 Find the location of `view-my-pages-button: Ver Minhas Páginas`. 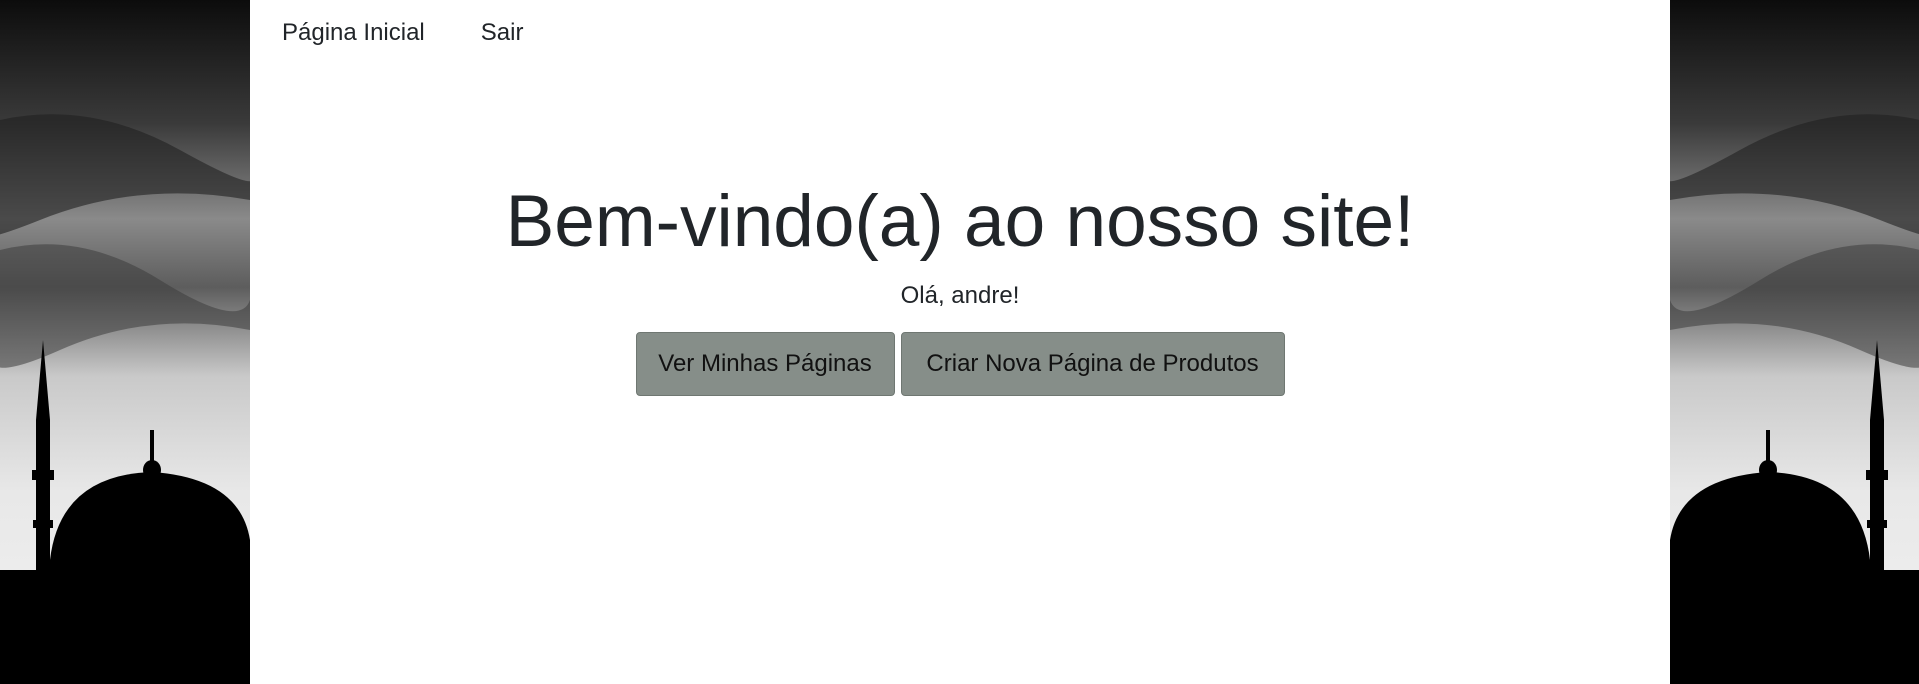

view-my-pages-button: Ver Minhas Páginas is located at coordinates (765, 364).